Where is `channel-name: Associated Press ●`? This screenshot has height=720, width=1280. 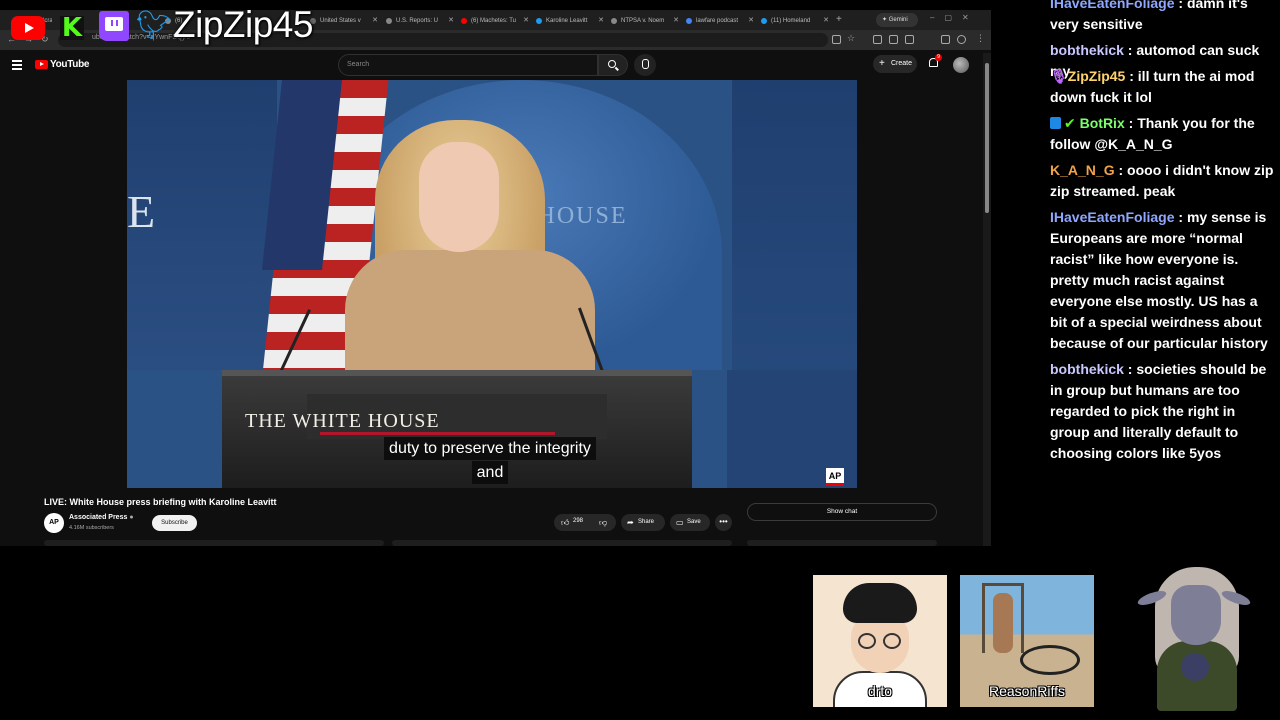
channel-name: Associated Press ● is located at coordinates (101, 517).